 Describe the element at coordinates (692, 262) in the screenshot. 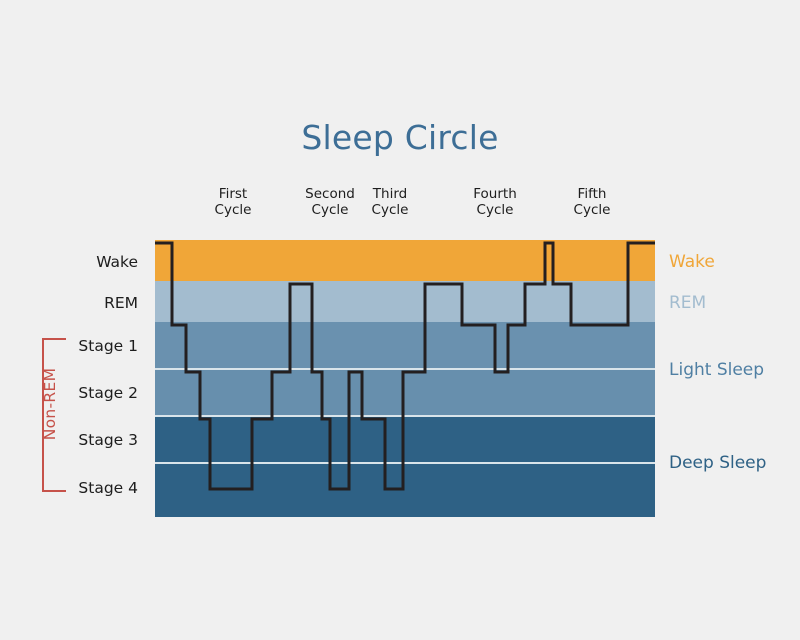

I see `legend-label-wake: Wake` at that location.